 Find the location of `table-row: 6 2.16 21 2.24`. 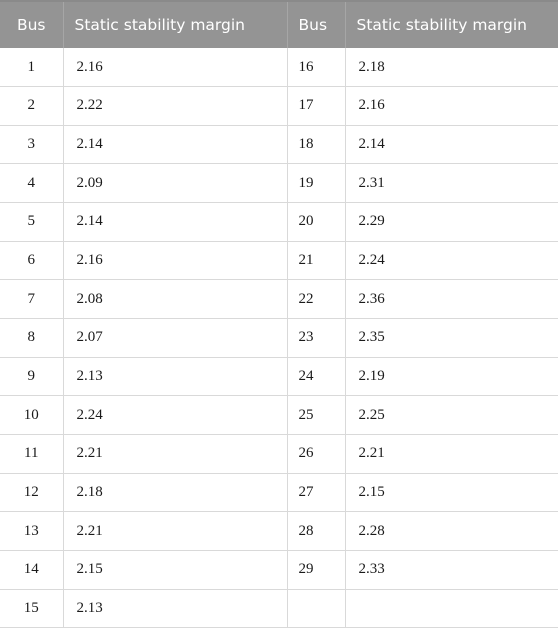

table-row: 6 2.16 21 2.24 is located at coordinates (279, 261).